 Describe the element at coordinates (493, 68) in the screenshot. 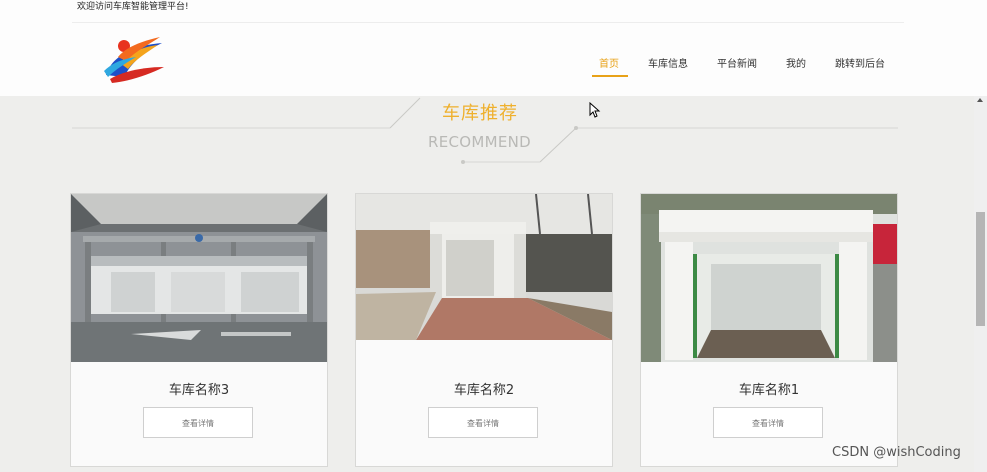

I see `main-nav: 首页 车库信息 平台新闻 我的 跳转到后台` at that location.